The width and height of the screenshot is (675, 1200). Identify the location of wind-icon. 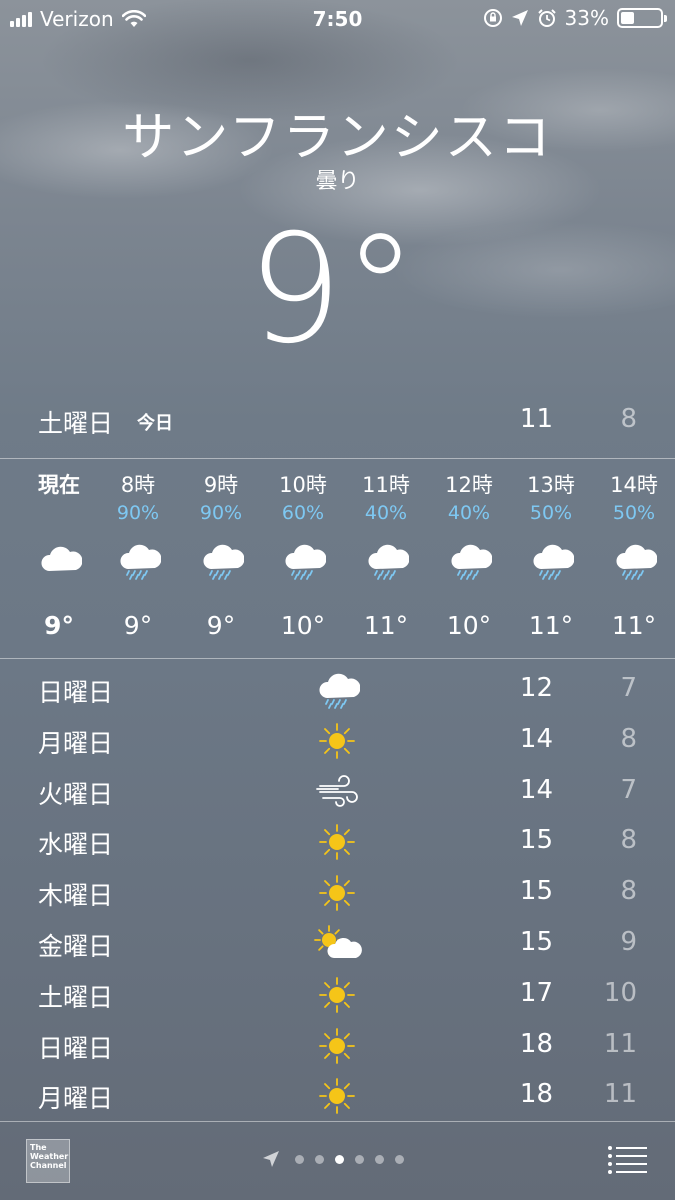
(337, 792).